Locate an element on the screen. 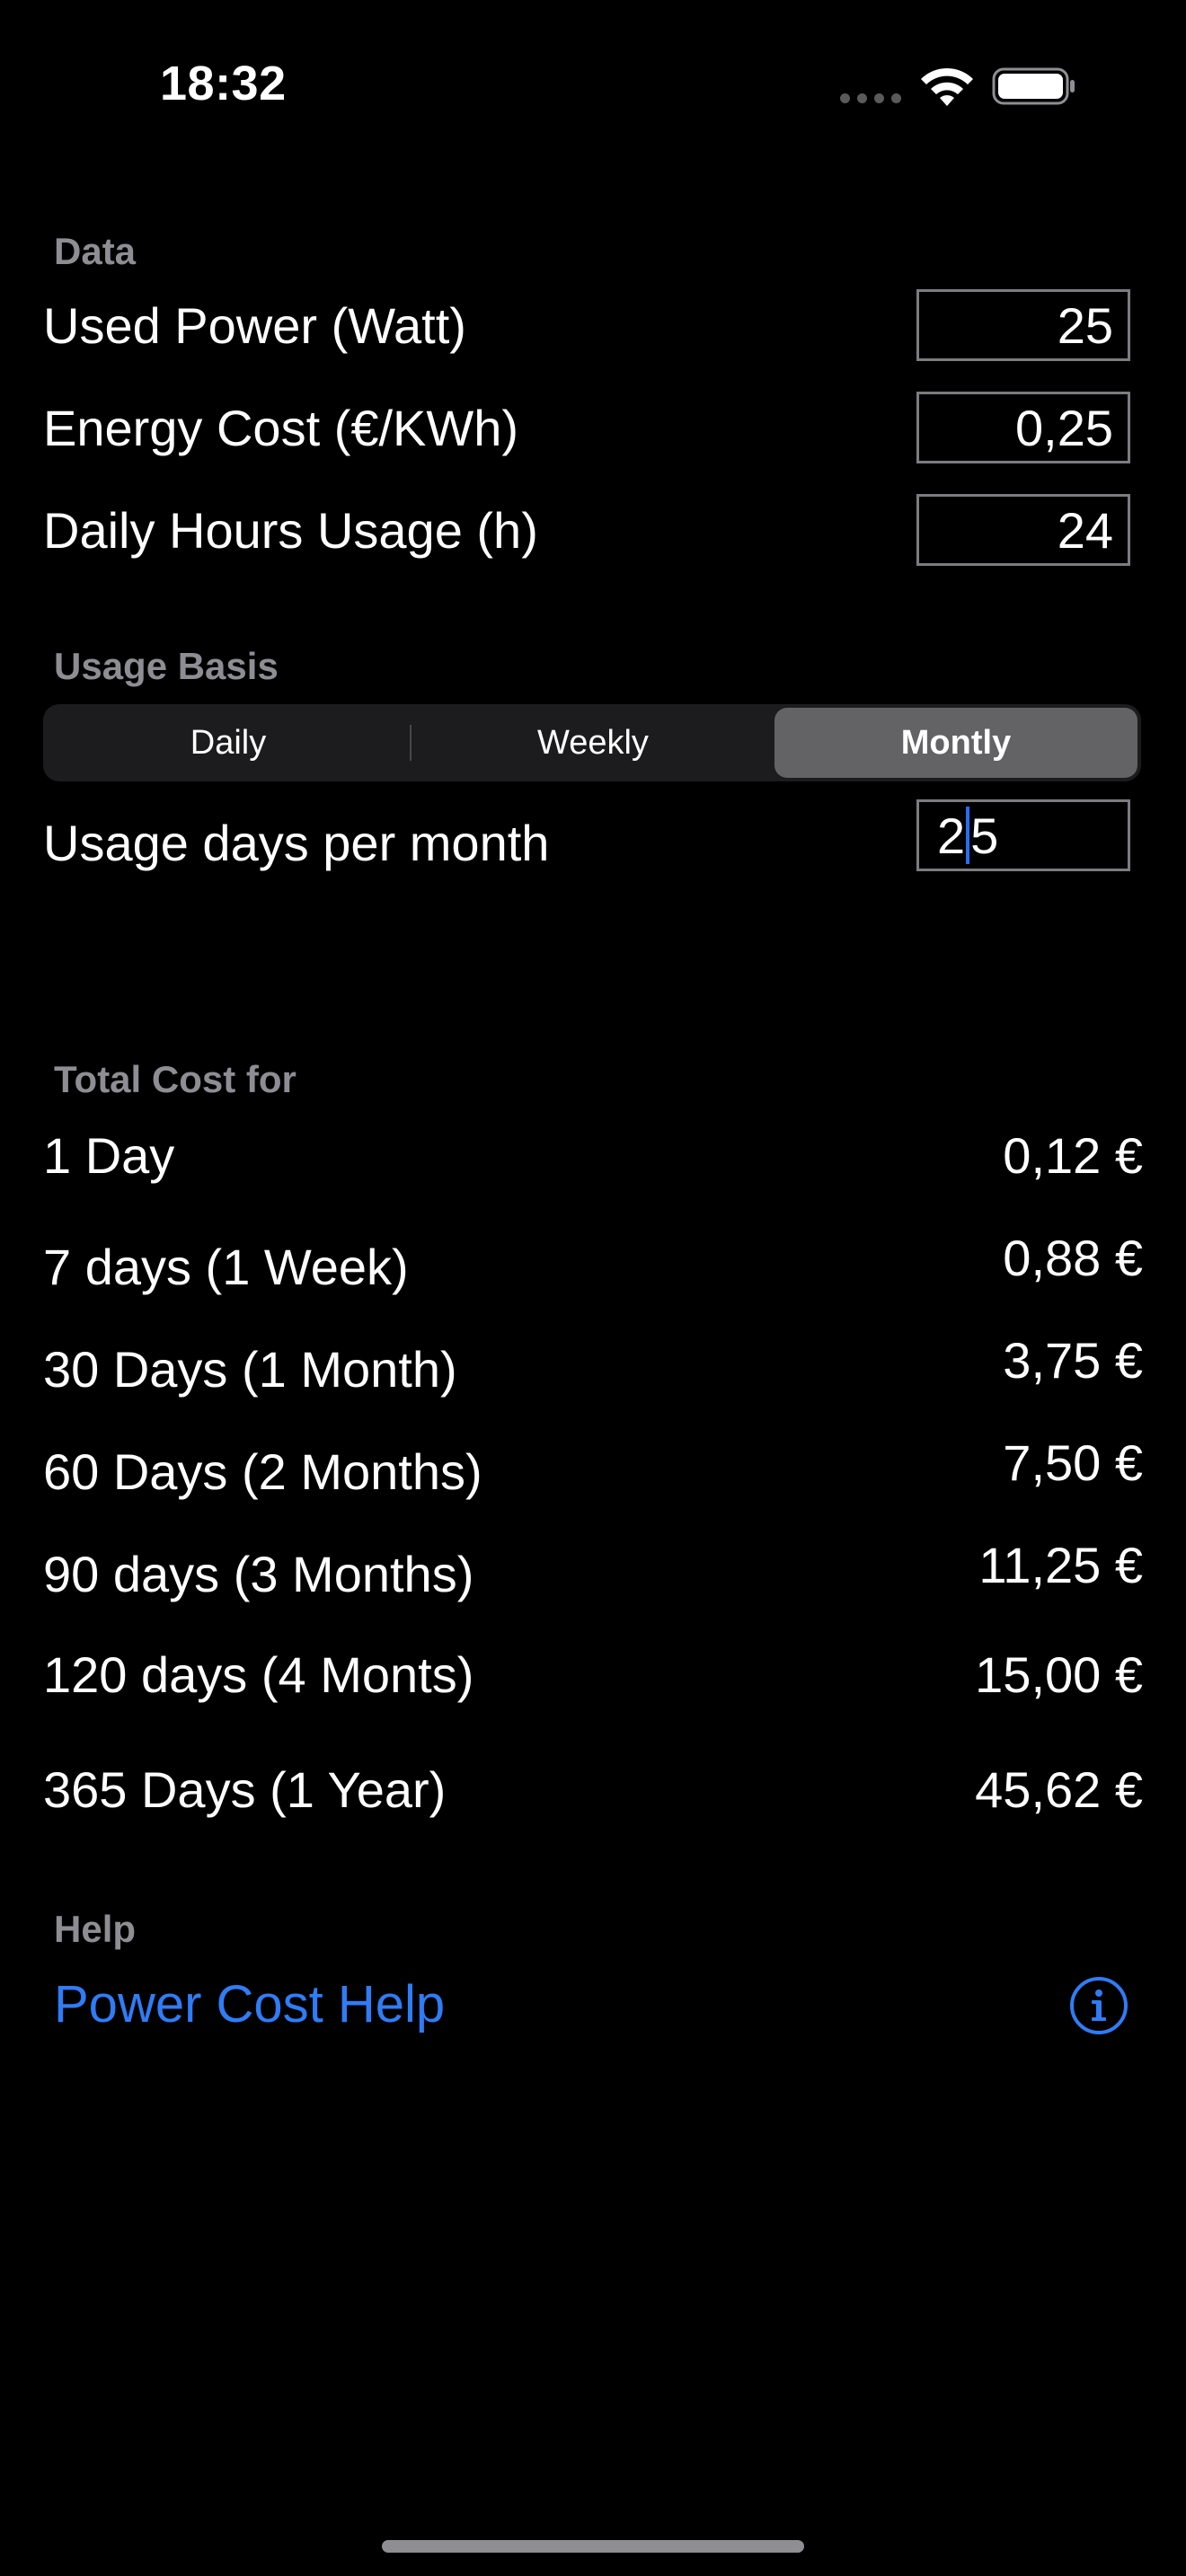 The height and width of the screenshot is (2576, 1186). energy-cost-input: 0,25 is located at coordinates (1023, 427).